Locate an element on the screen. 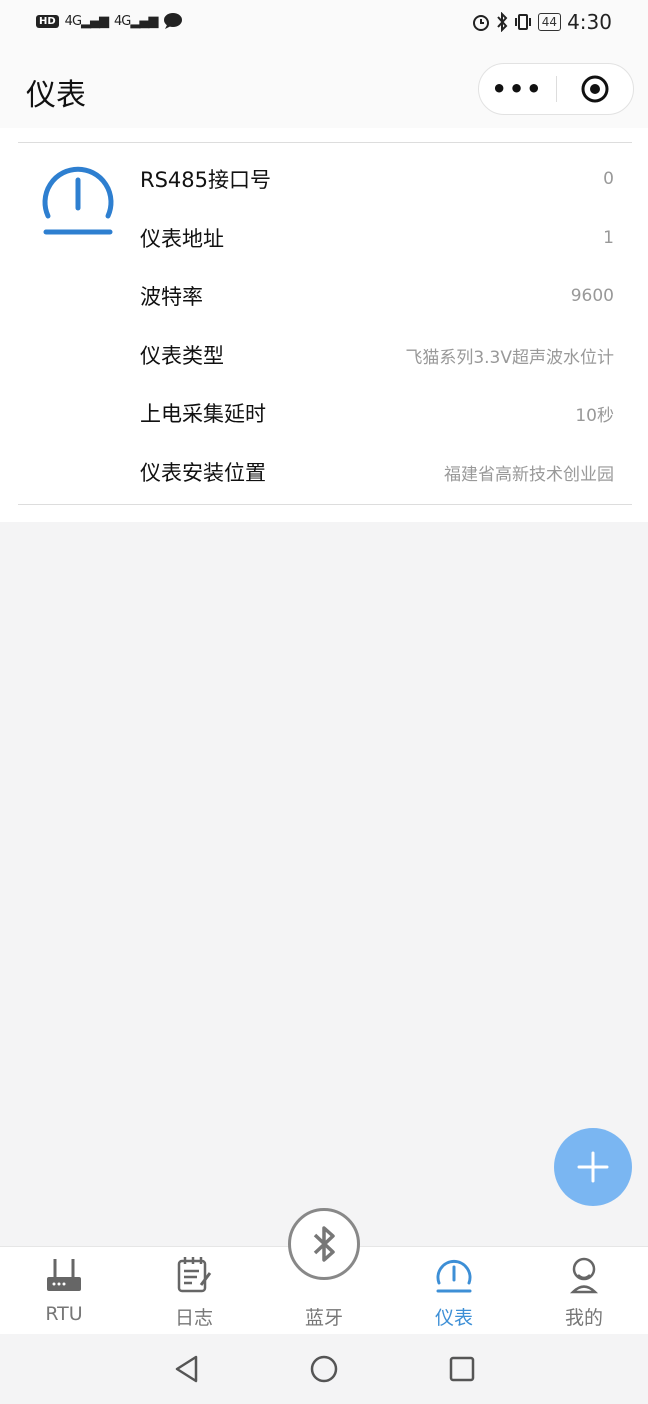  row-label: 仪表类型 is located at coordinates (182, 356).